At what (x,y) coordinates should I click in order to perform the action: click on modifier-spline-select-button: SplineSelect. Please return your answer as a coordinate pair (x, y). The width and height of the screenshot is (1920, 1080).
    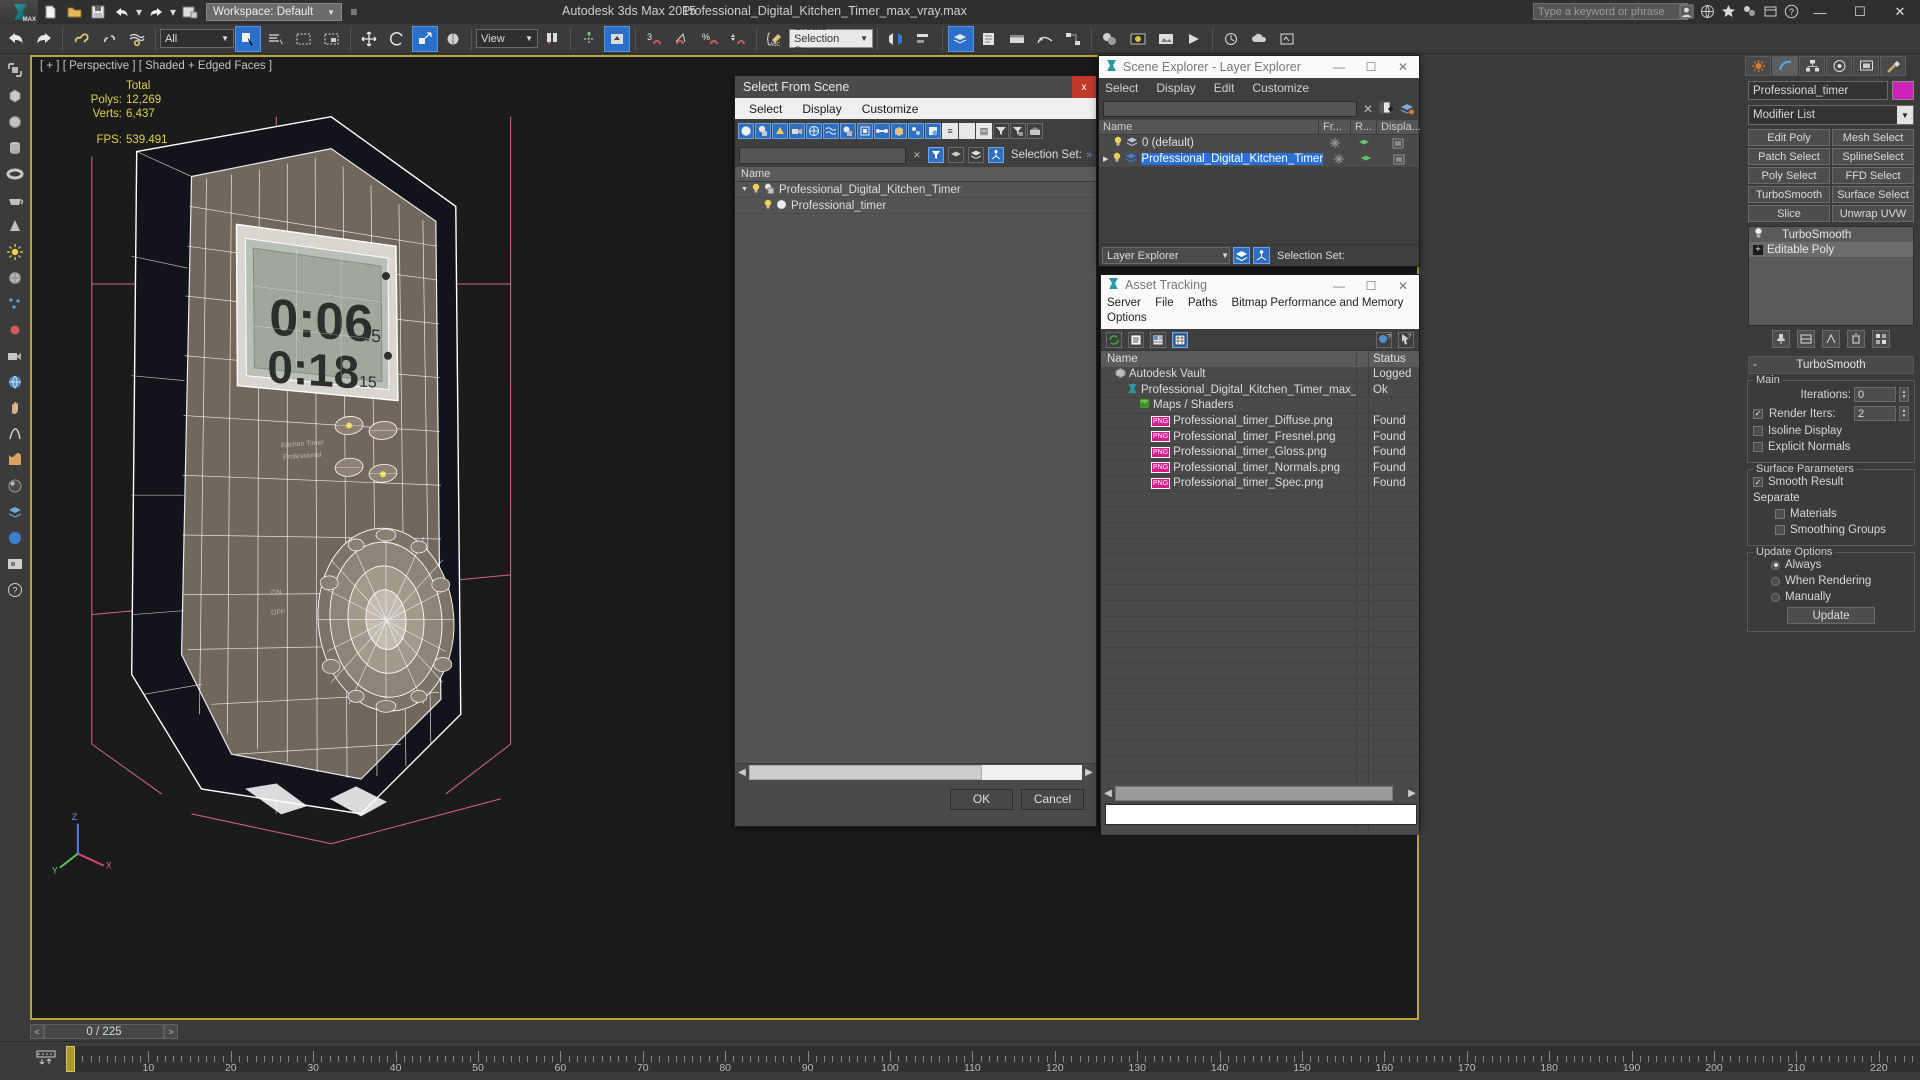
    Looking at the image, I should click on (1873, 156).